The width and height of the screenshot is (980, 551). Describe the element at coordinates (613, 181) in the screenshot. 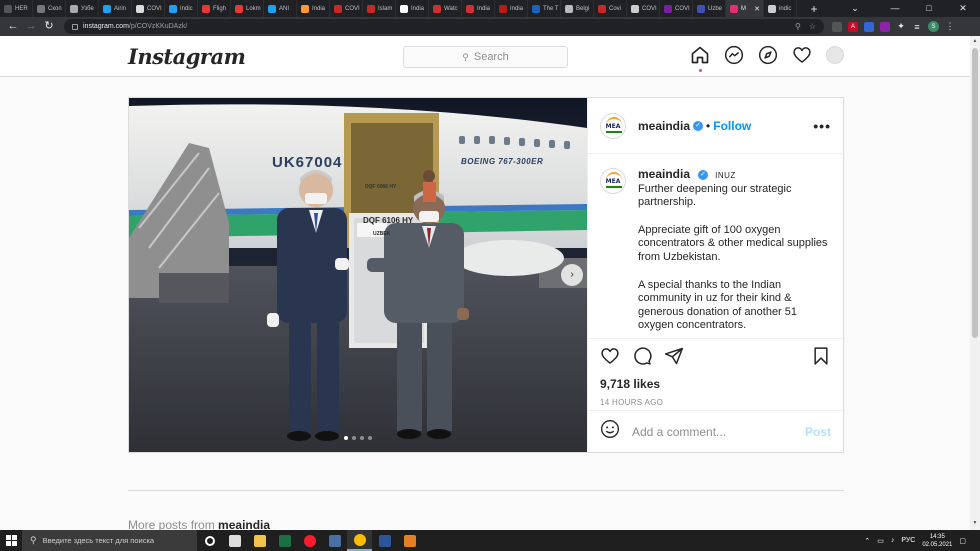

I see `caption-avatar: MEA` at that location.